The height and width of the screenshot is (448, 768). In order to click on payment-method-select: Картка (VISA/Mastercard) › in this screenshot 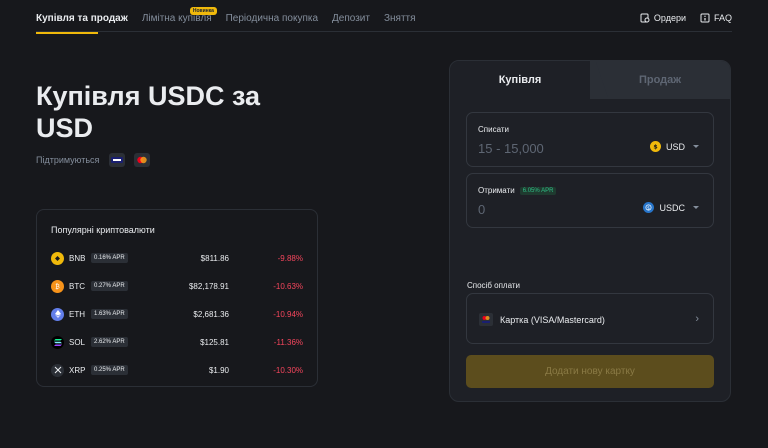, I will do `click(590, 318)`.